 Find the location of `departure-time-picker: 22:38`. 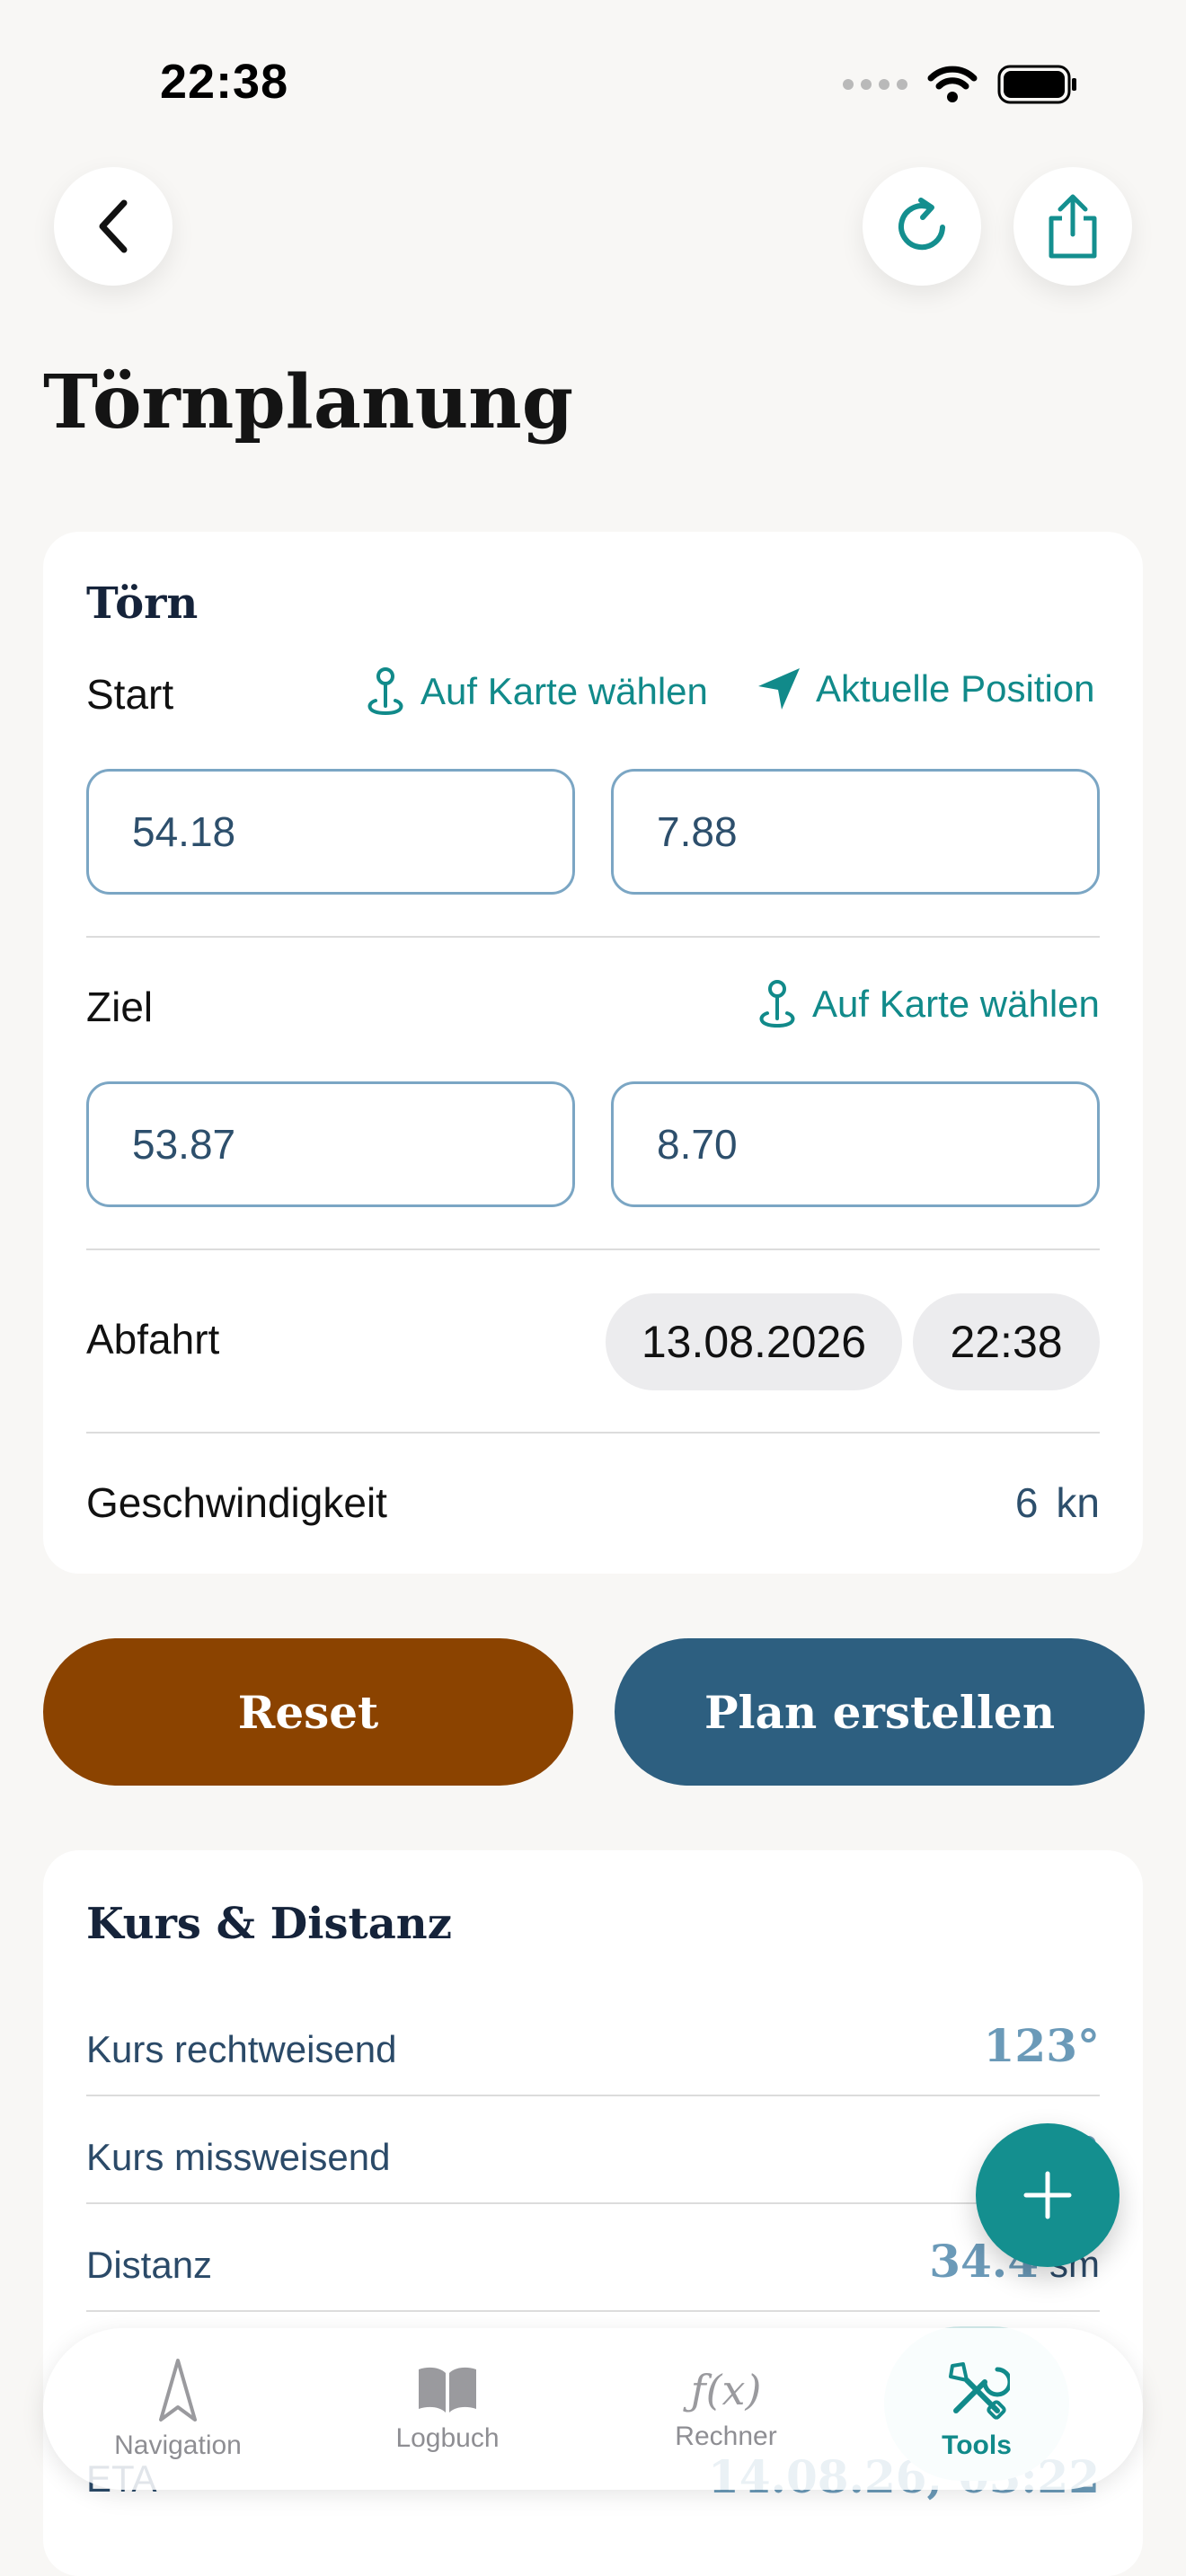

departure-time-picker: 22:38 is located at coordinates (1006, 1341).